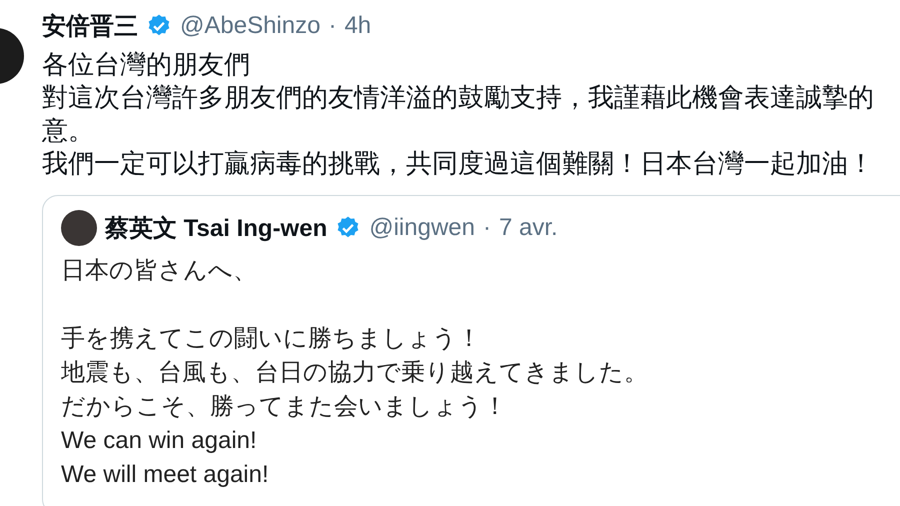  I want to click on quoted-tweet-text: We can win again!, so click(159, 441).